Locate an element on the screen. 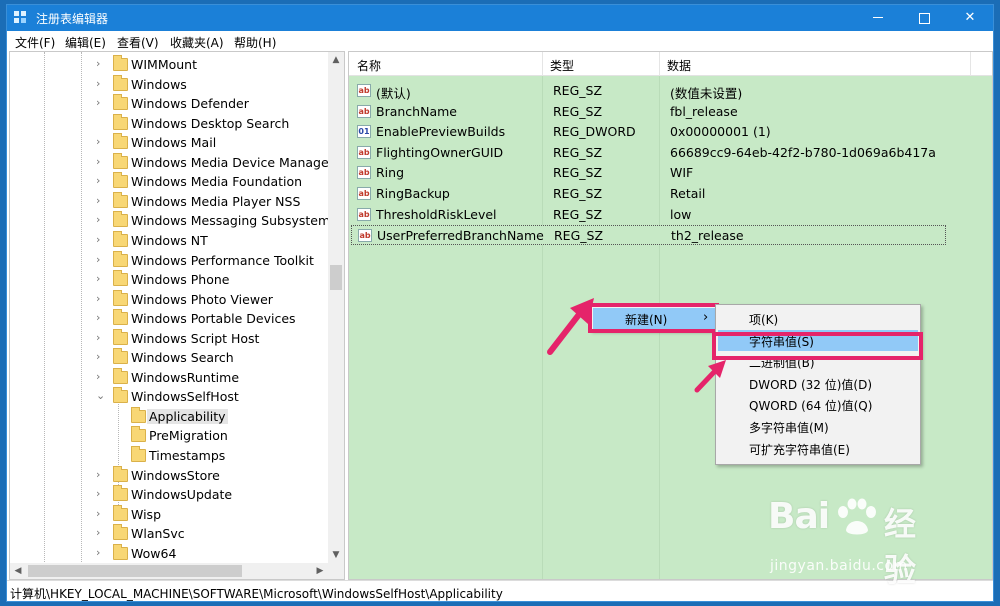  folder-icon is located at coordinates (120, 356).